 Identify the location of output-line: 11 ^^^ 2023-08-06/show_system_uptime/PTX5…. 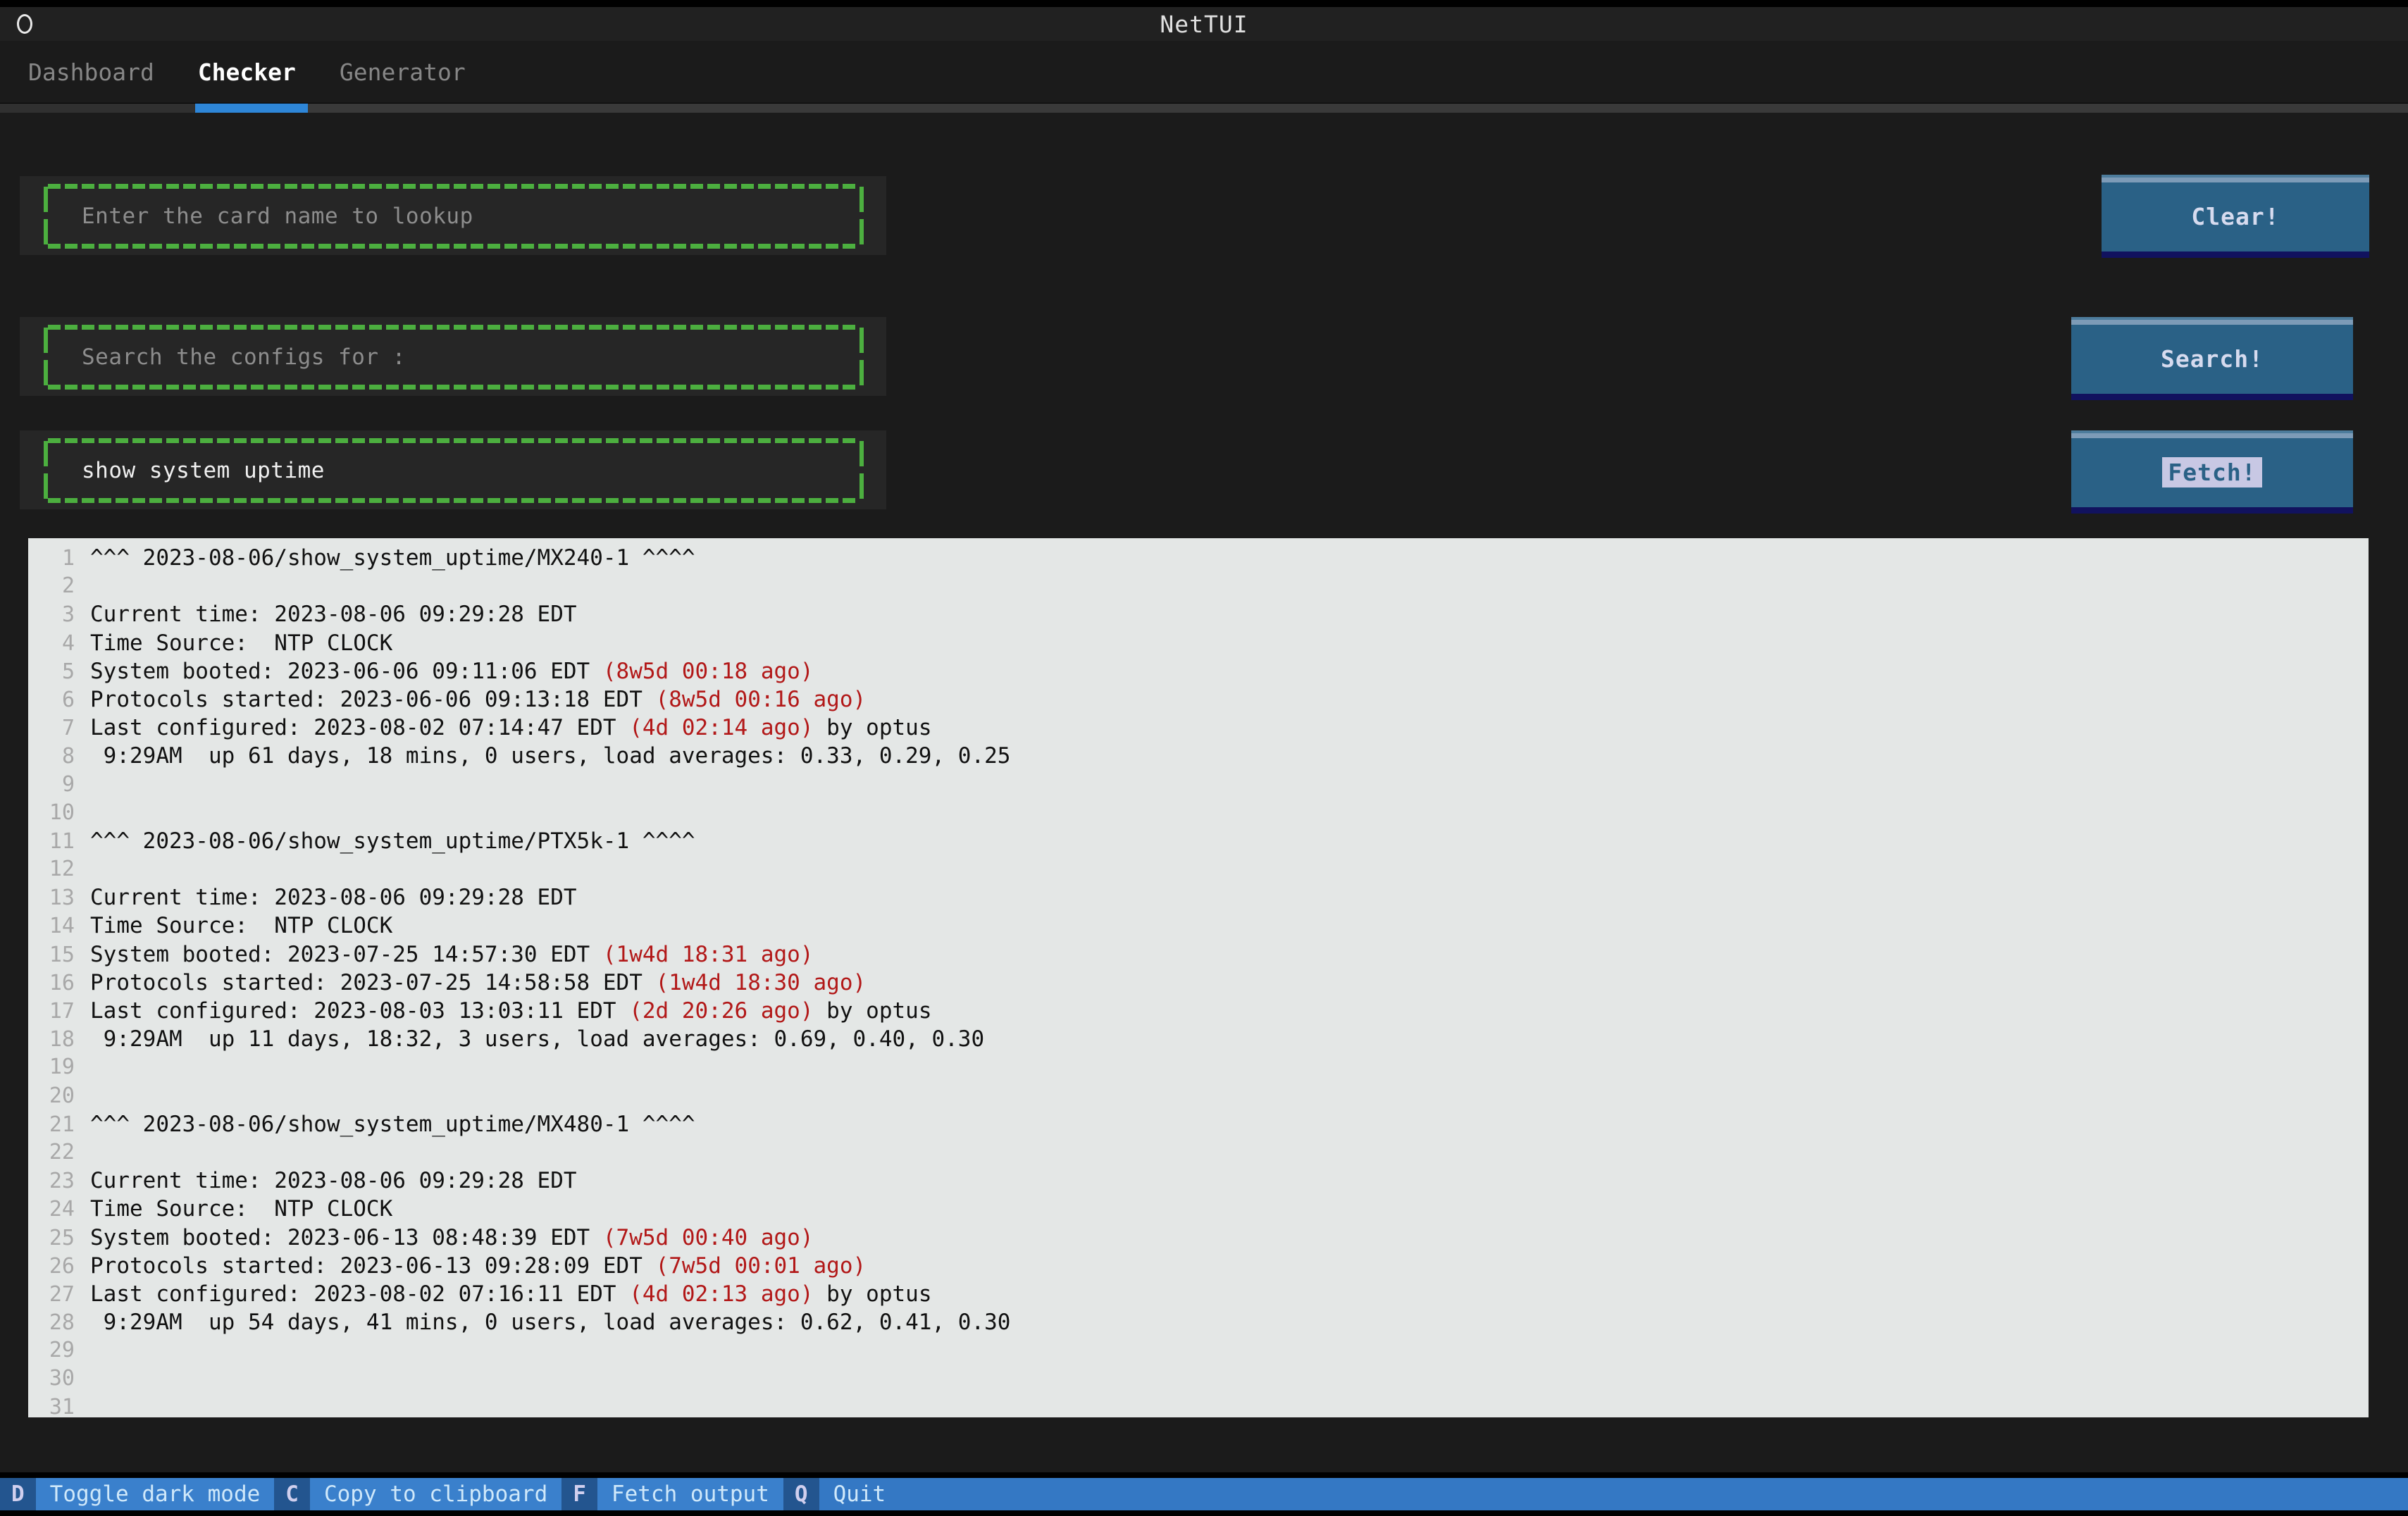
(1198, 841).